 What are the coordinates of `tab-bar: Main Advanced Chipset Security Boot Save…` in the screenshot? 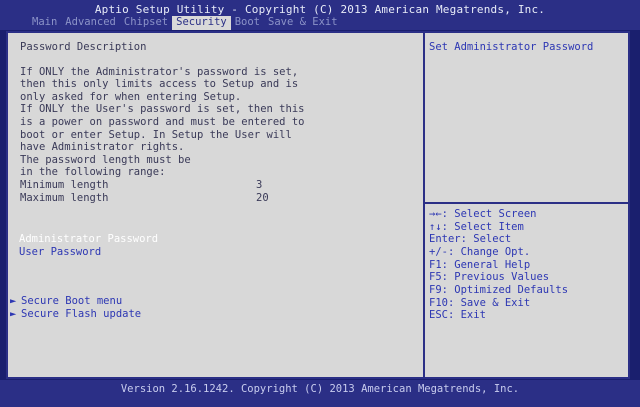 It's located at (185, 23).